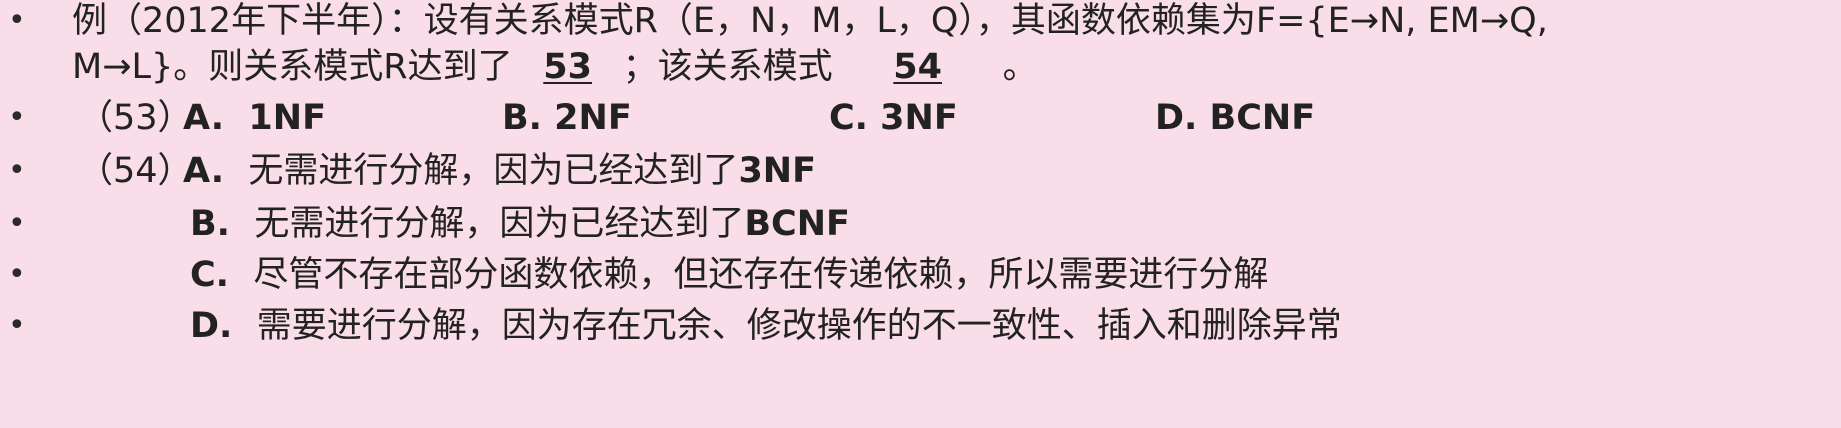 This screenshot has width=1841, height=428. Describe the element at coordinates (1262, 118) in the screenshot. I see `option-text: BCNF` at that location.